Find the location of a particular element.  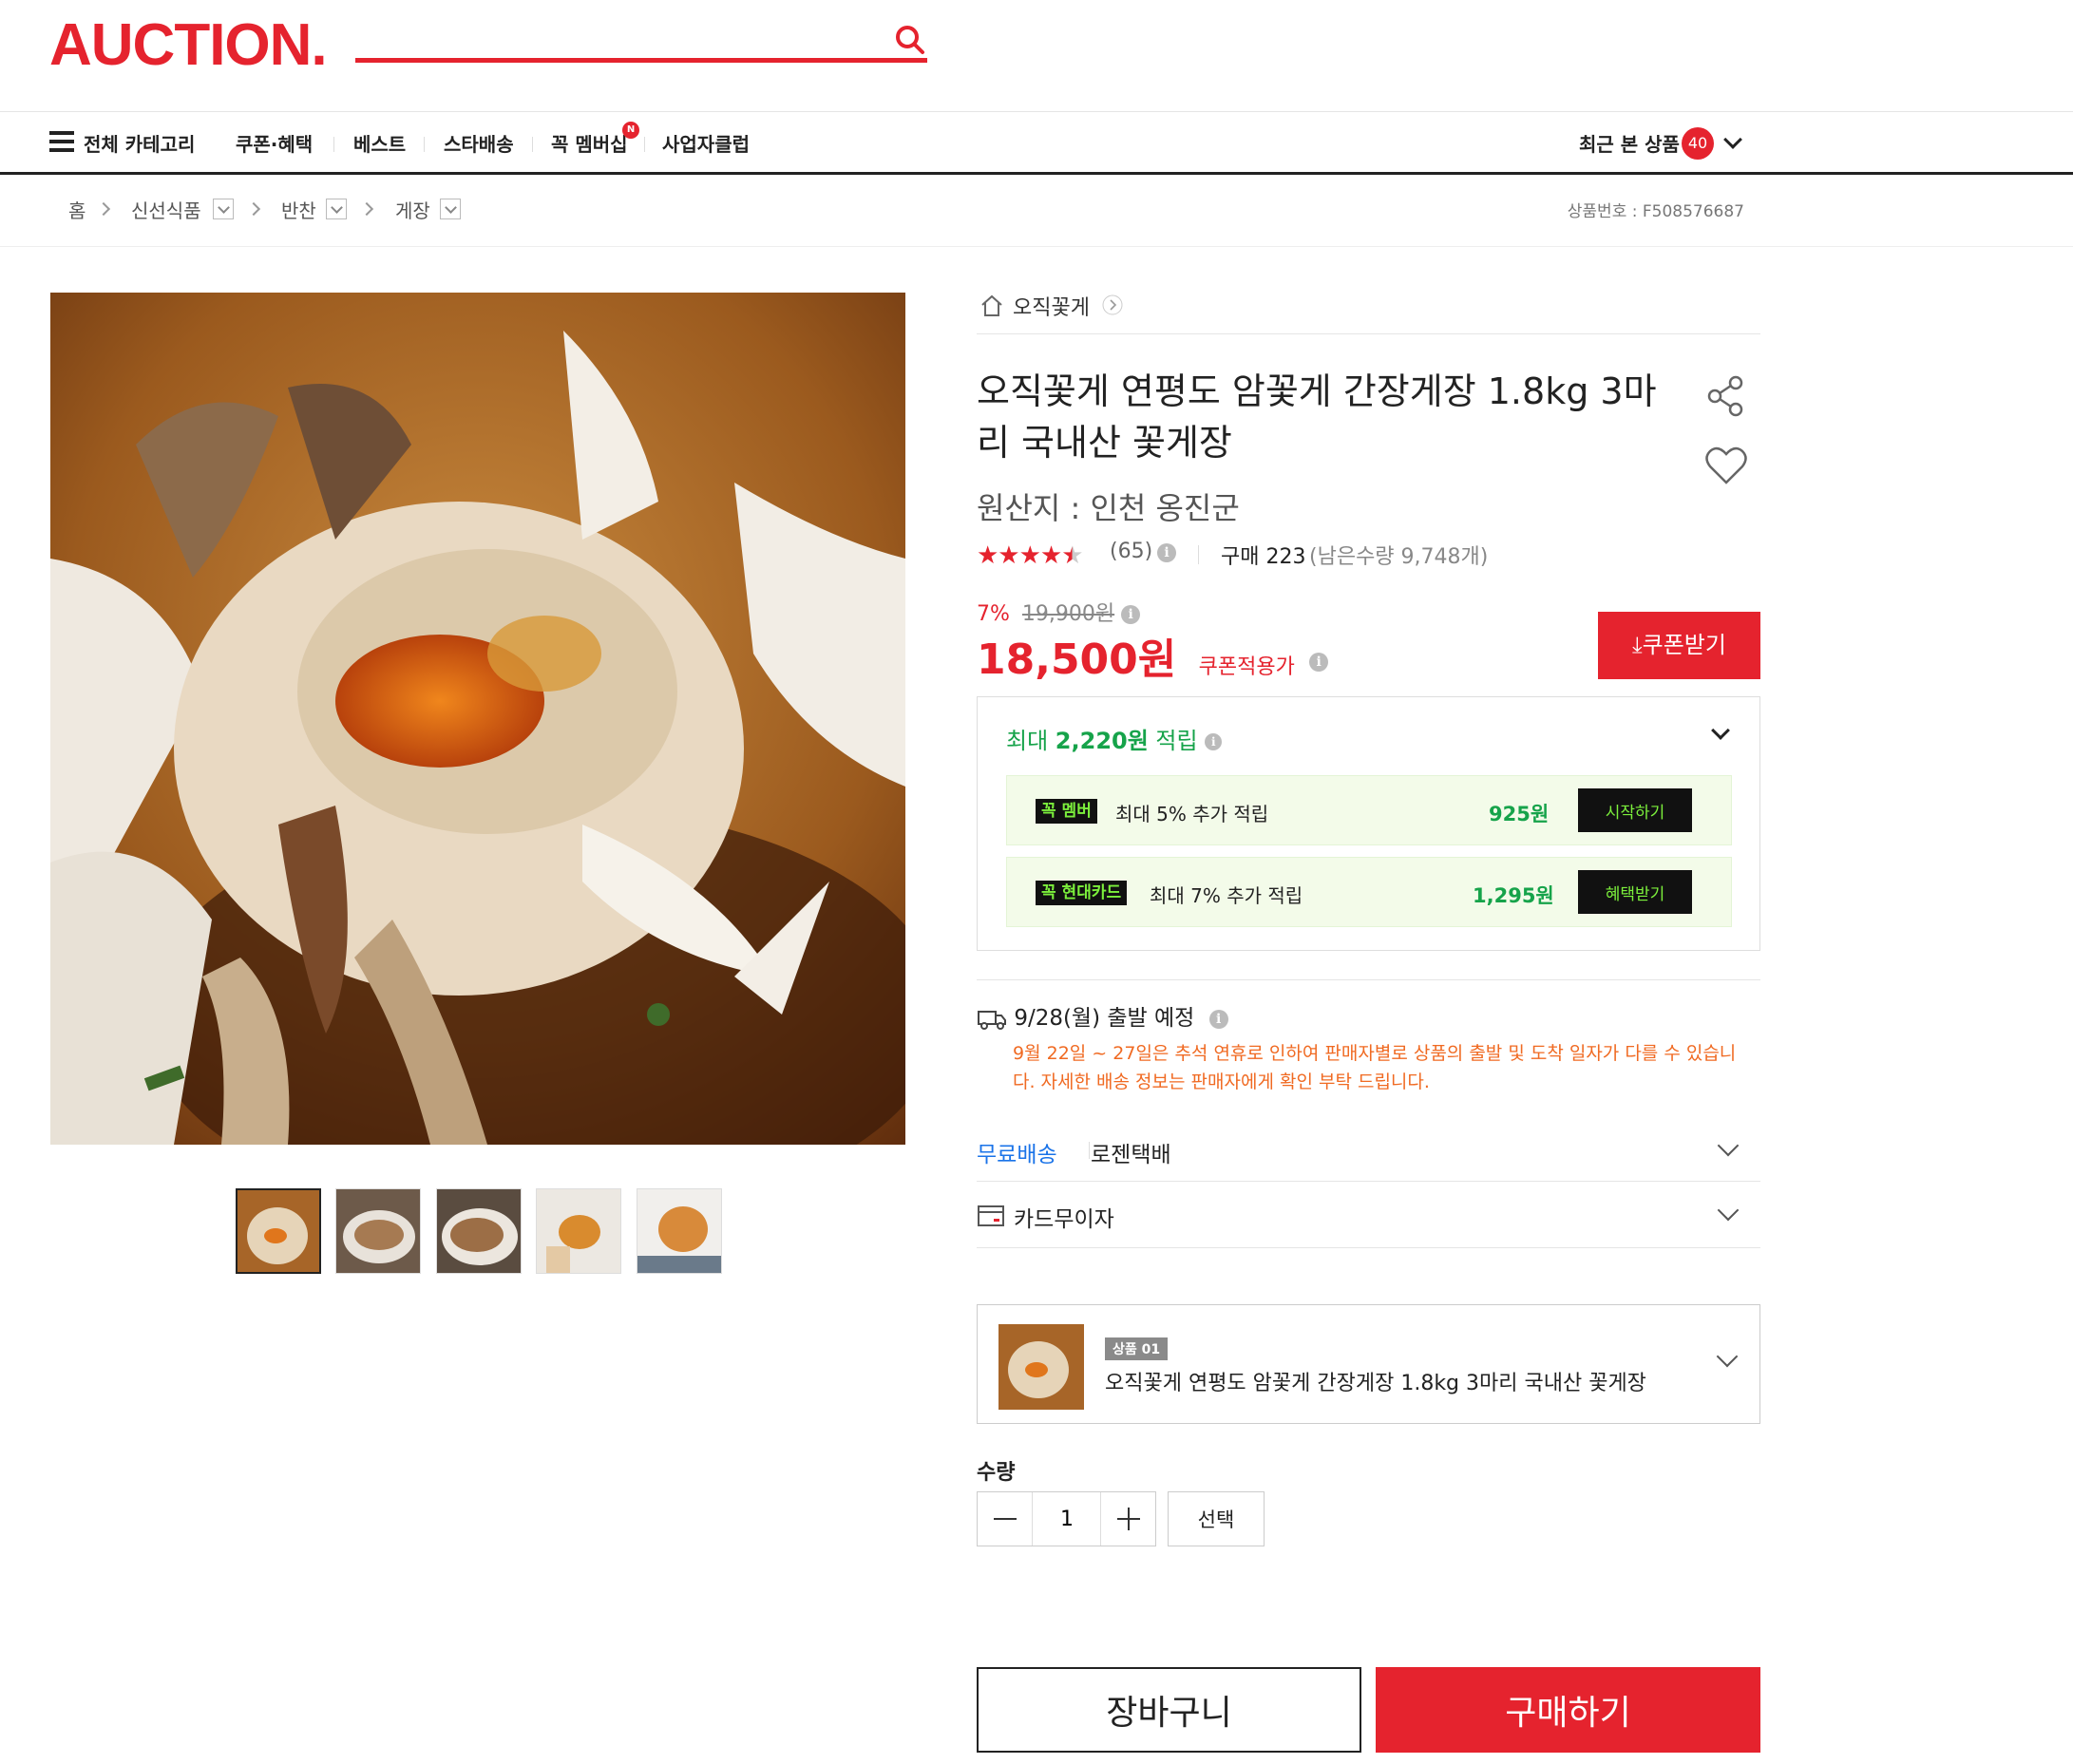

nav-item-best: 베스트 is located at coordinates (379, 143).